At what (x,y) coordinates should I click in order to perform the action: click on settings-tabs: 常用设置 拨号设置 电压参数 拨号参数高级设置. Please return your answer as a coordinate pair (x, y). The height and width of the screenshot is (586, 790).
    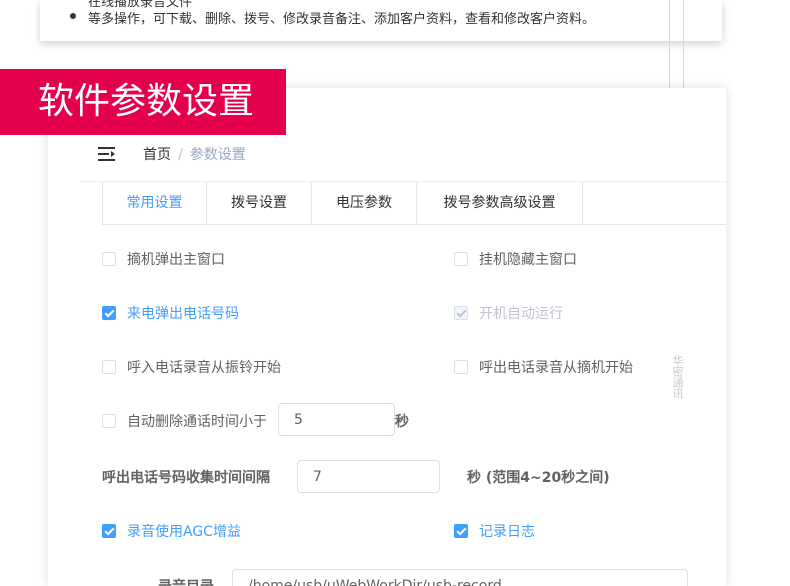
    Looking at the image, I should click on (342, 203).